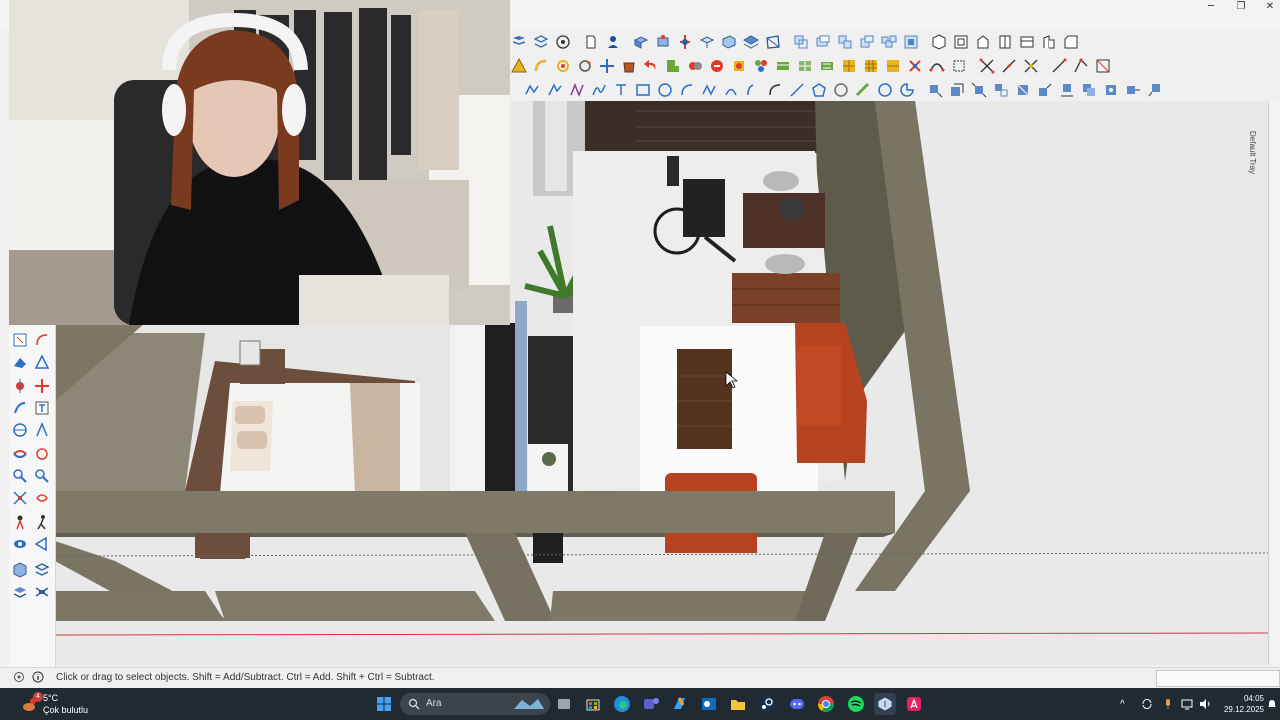 Image resolution: width=1280 pixels, height=720 pixels. What do you see at coordinates (663, 42) in the screenshot?
I see `follow-me-icon` at bounding box center [663, 42].